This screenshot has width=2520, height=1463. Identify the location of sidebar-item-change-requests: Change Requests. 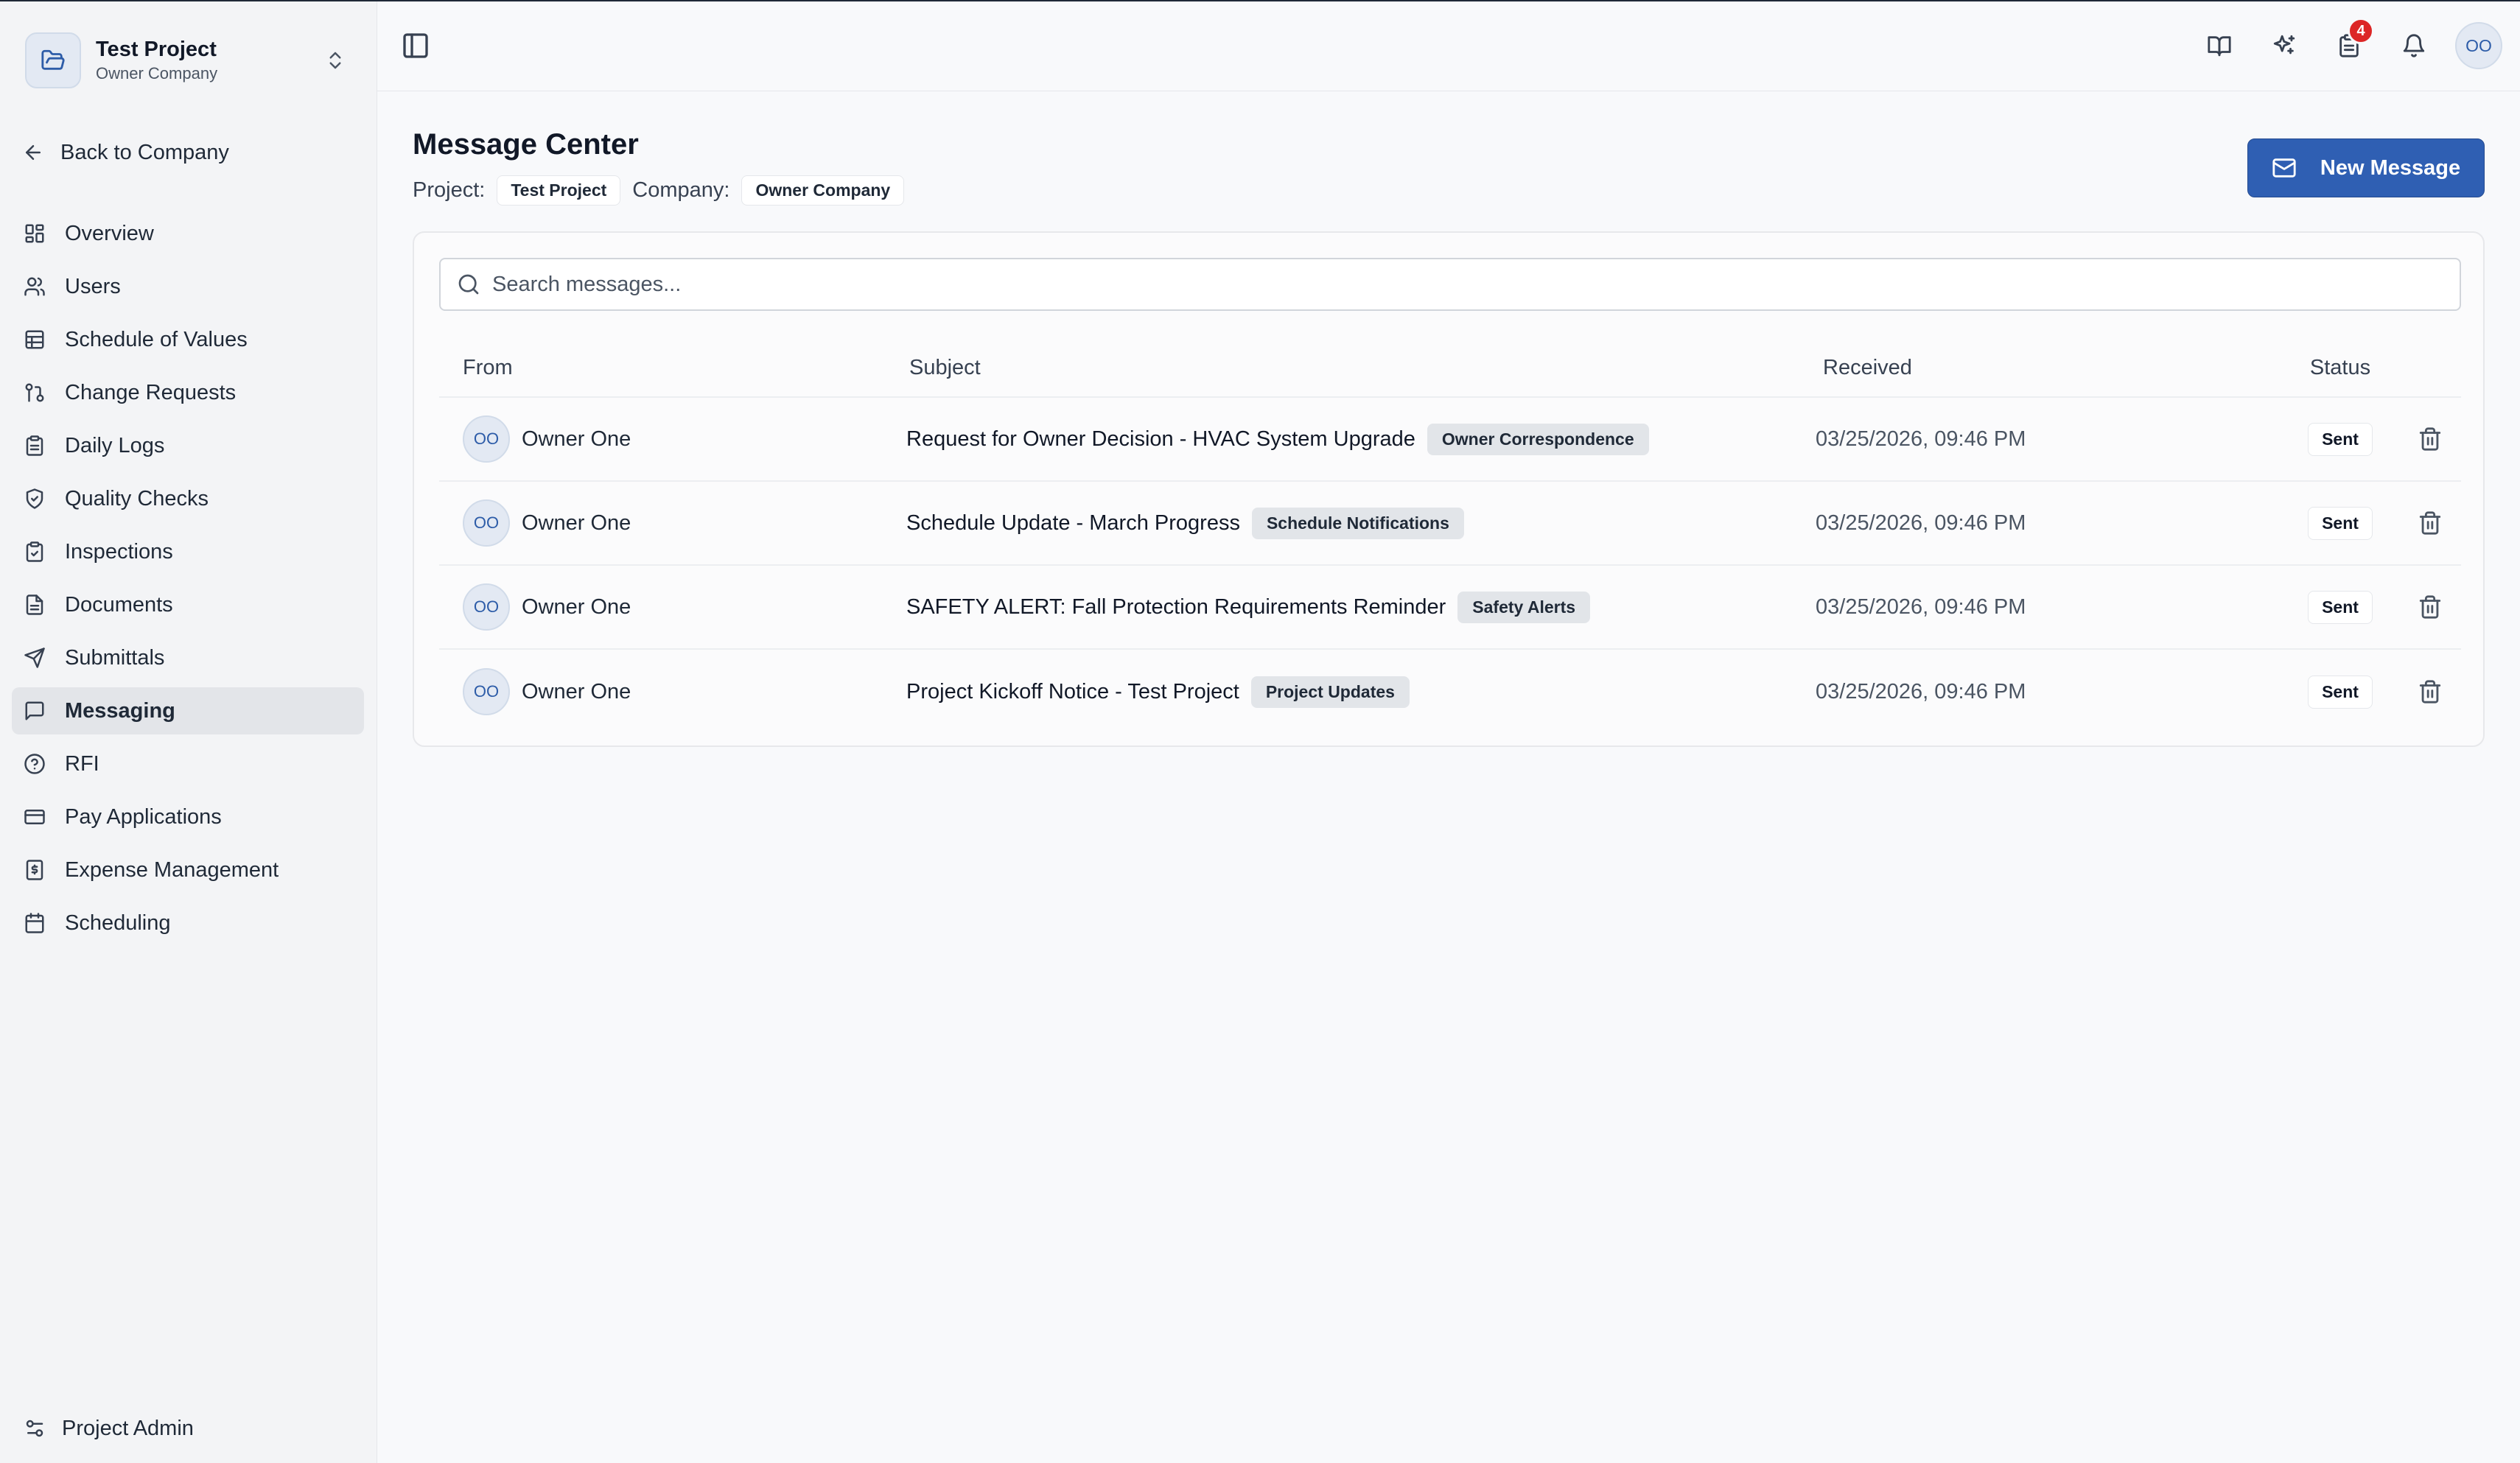
(188, 392).